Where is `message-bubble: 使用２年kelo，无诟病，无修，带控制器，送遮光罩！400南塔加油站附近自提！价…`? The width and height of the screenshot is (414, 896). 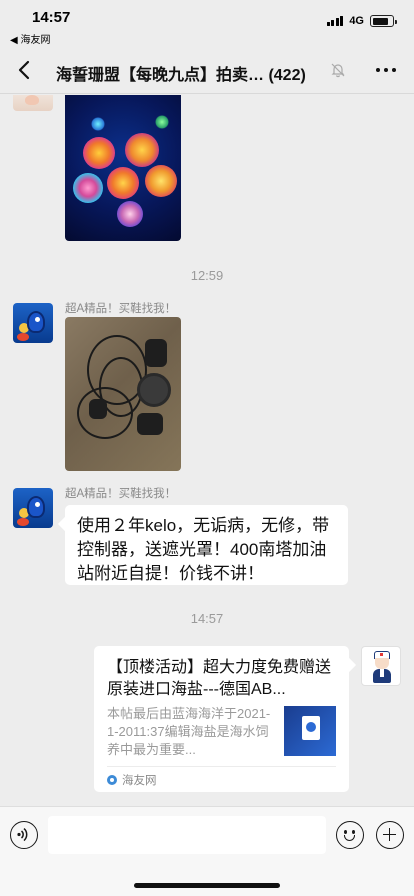
message-bubble: 使用２年kelo，无诟病，无修，带控制器，送遮光罩！400南塔加油站附近自提！价… is located at coordinates (206, 545).